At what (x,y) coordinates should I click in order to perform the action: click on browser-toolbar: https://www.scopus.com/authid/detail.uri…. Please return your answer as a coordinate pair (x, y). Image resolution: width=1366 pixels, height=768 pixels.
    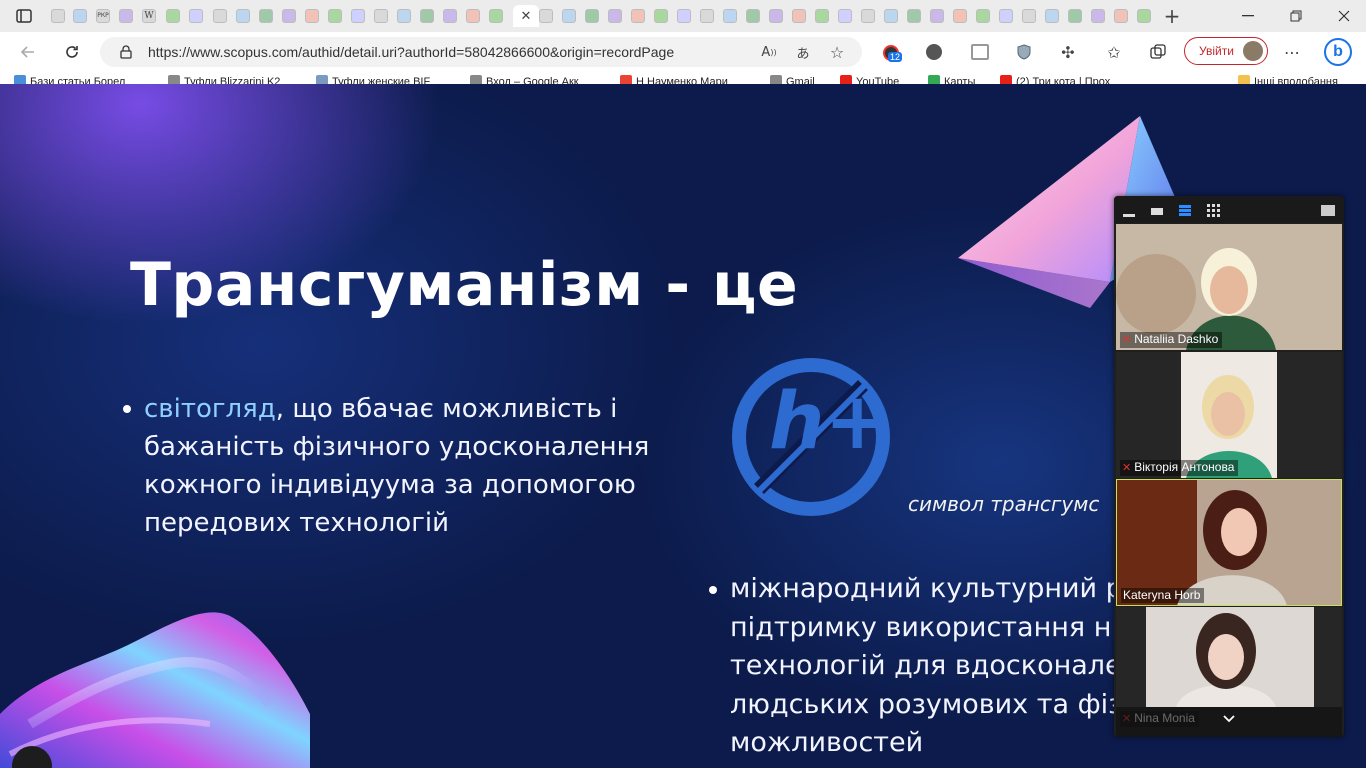
    Looking at the image, I should click on (683, 52).